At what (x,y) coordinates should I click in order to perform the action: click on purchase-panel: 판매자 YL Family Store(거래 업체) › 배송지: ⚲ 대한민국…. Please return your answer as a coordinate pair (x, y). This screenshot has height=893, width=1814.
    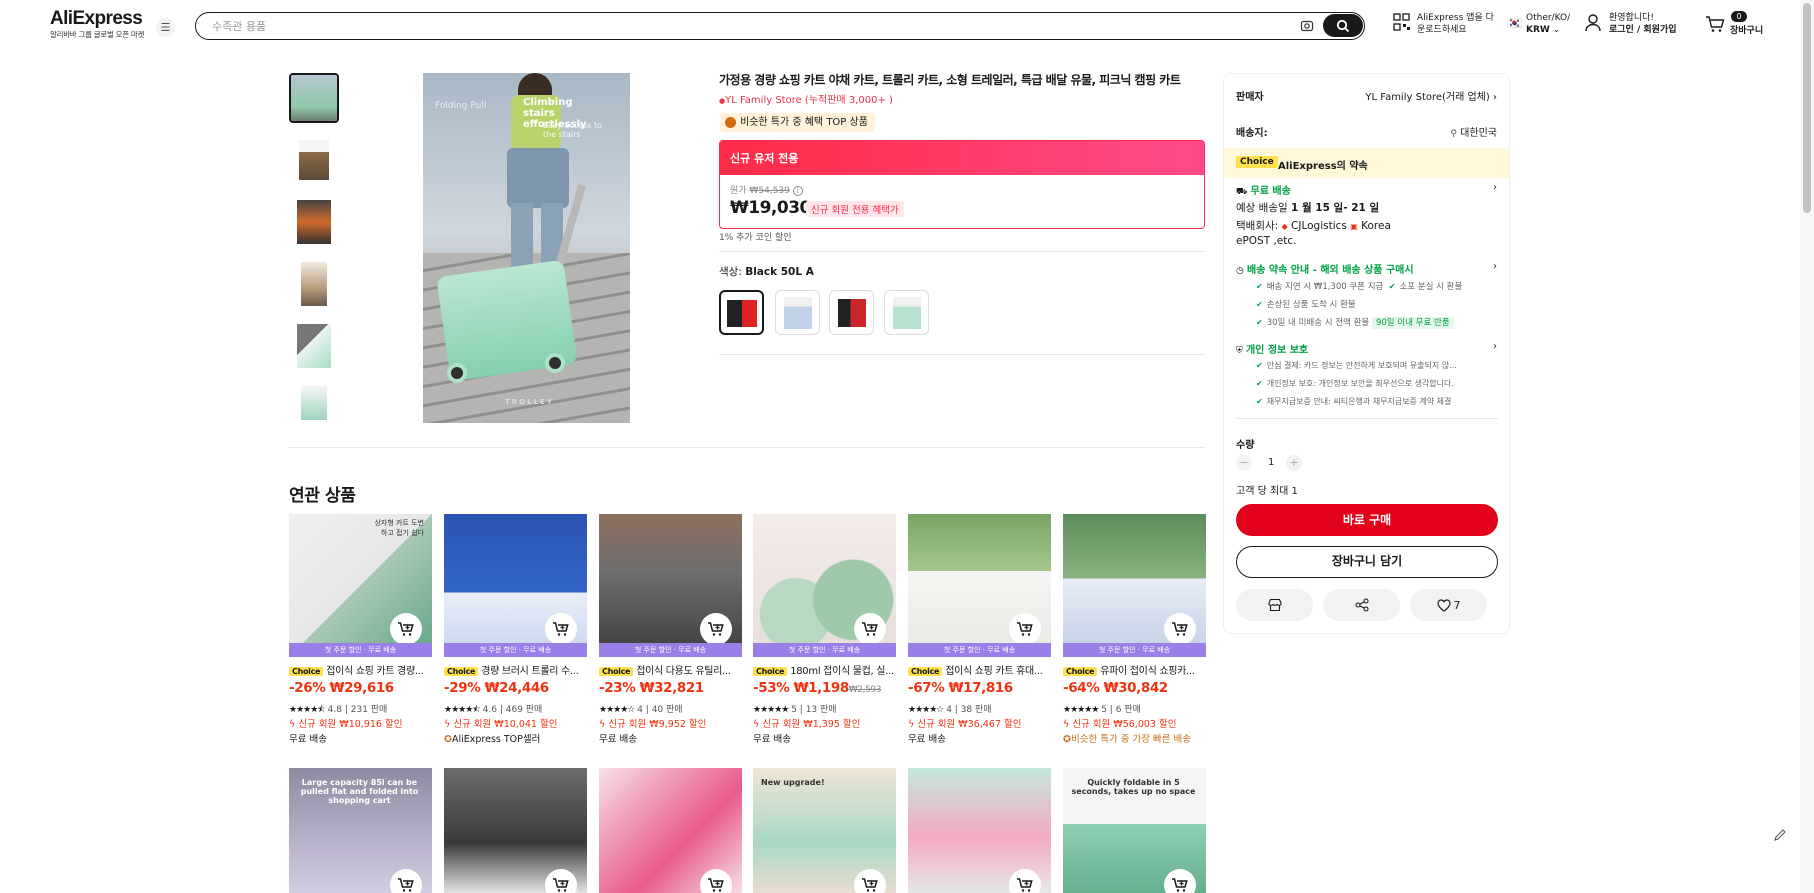
    Looking at the image, I should click on (1366, 353).